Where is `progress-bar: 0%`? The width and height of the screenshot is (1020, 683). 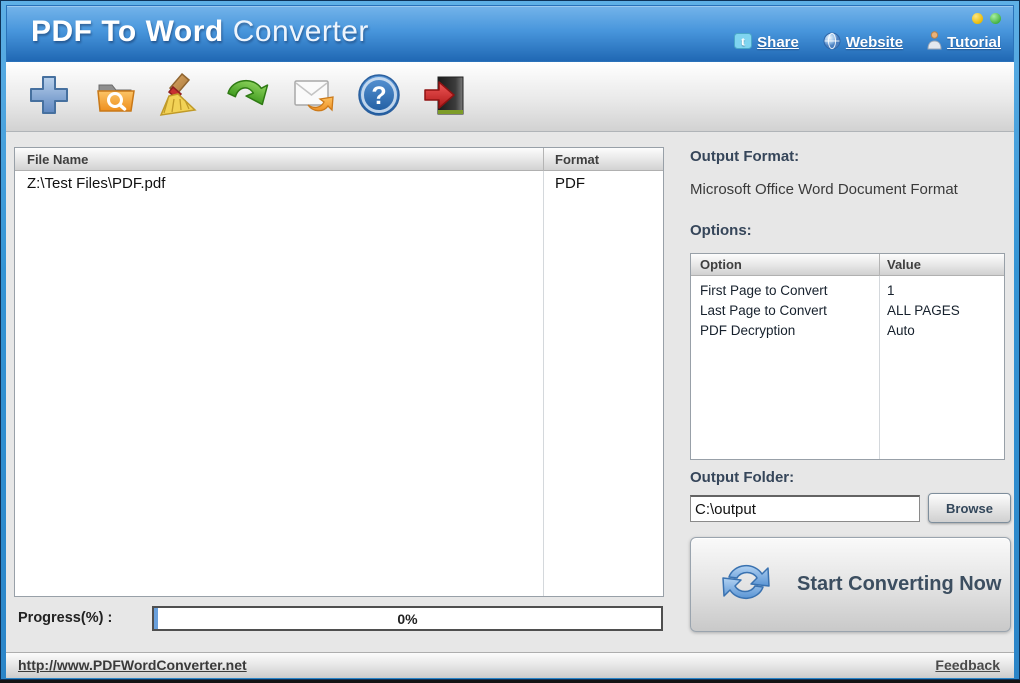
progress-bar: 0% is located at coordinates (407, 618).